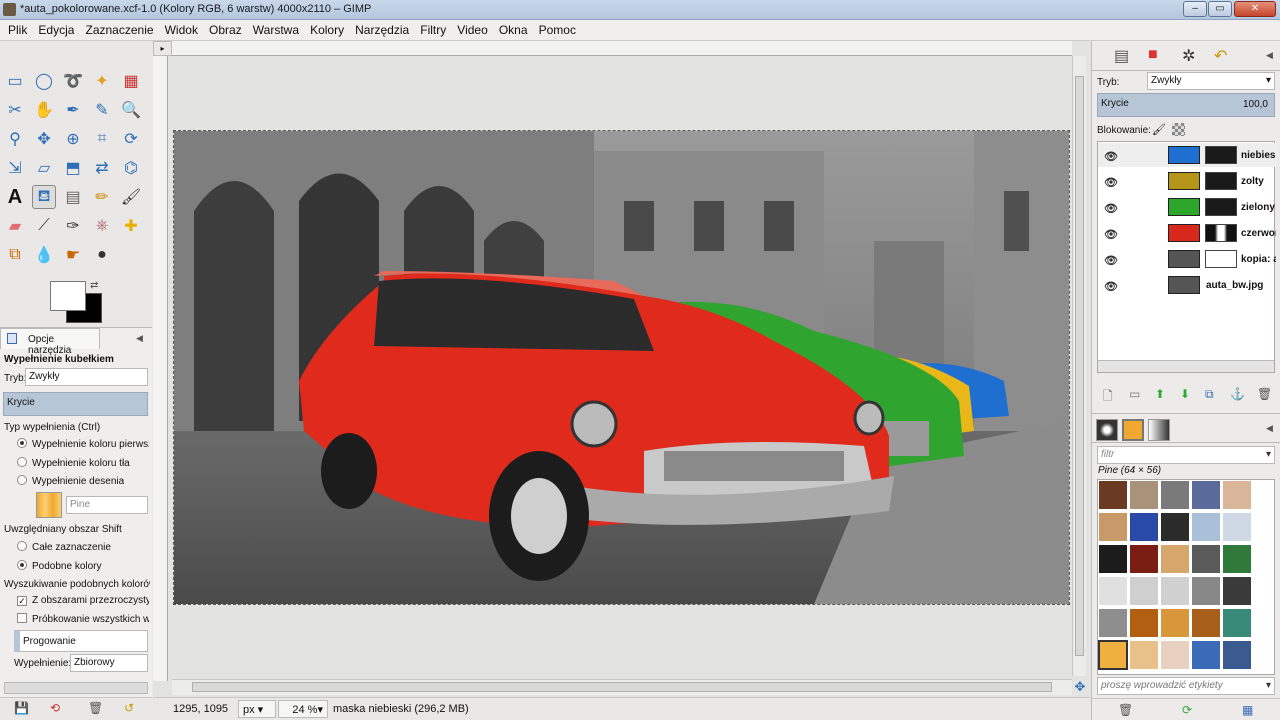 The width and height of the screenshot is (1280, 720). I want to click on delete-pattern-icon: 🗑, so click(1125, 710).